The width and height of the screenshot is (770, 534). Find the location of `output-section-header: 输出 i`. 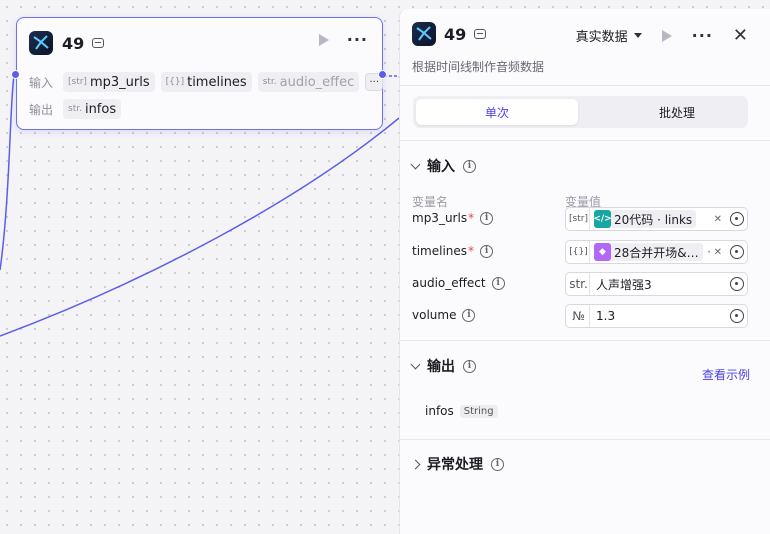

output-section-header: 输出 i is located at coordinates (443, 366).